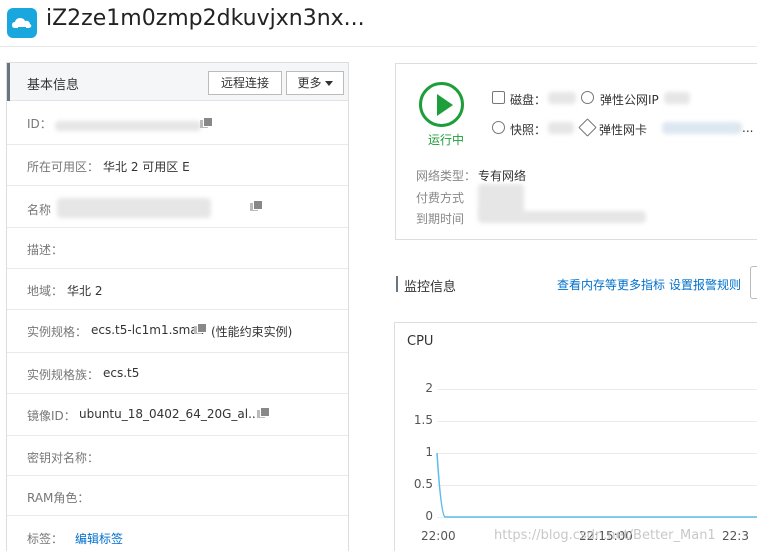  I want to click on zone-label: 所在可用区：, so click(63, 167).